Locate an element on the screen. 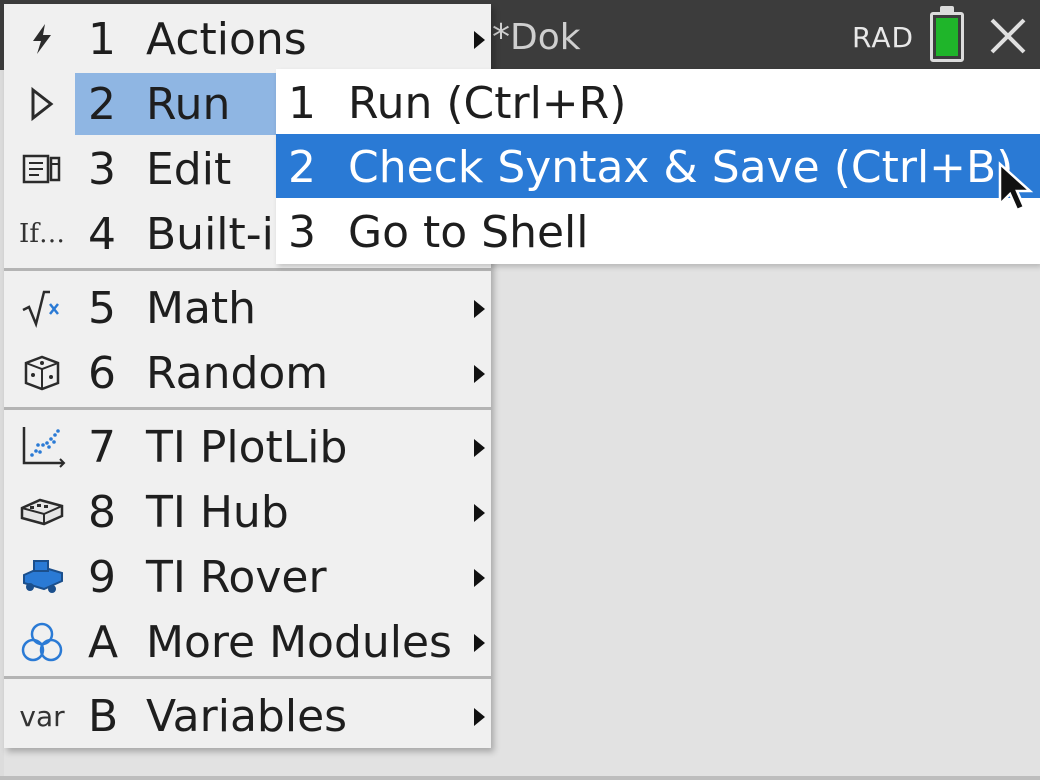 The image size is (1040, 780). menu-item-math: 5 Math is located at coordinates (247, 308).